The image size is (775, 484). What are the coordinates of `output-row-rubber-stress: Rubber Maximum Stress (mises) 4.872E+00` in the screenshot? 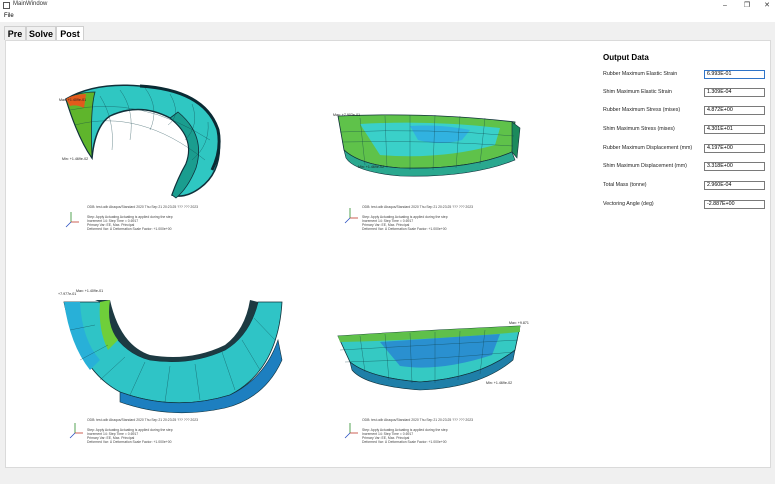 It's located at (684, 111).